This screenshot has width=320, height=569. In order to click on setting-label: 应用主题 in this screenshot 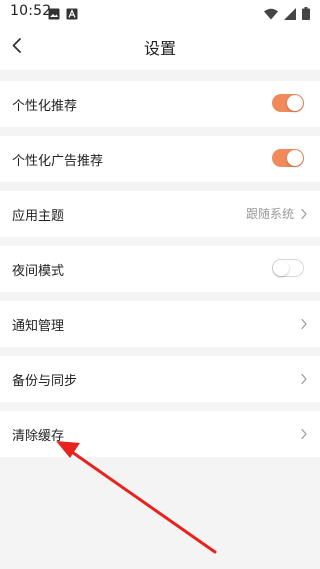, I will do `click(38, 216)`.